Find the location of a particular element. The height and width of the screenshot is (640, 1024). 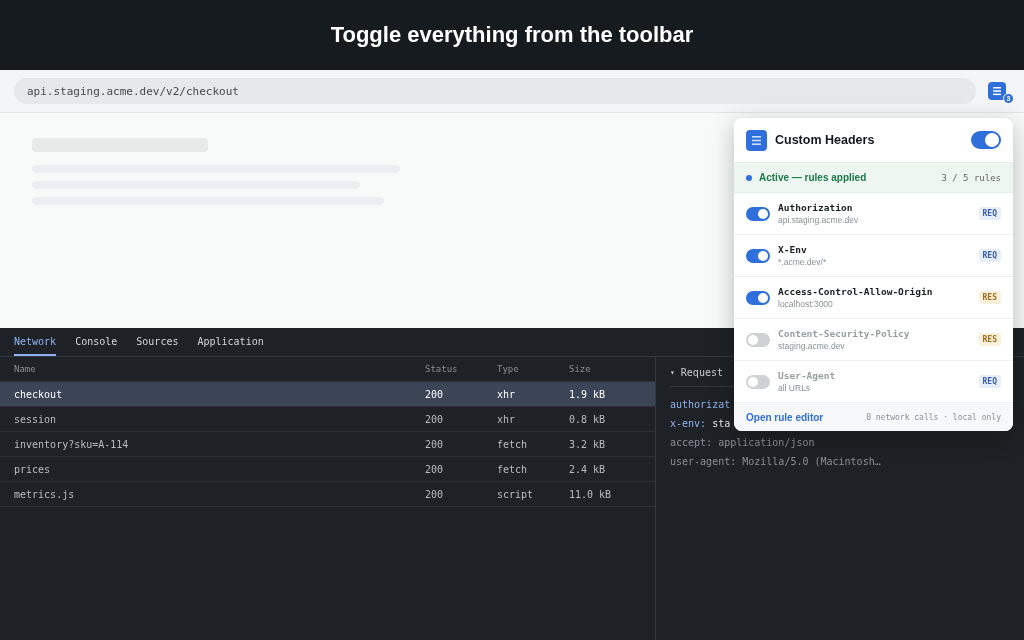

request-row: session 200 xhr 0.8 kB is located at coordinates (327, 419).